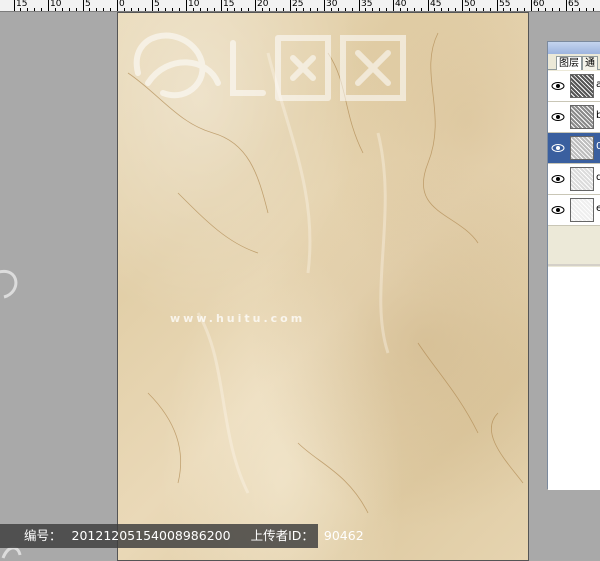  Describe the element at coordinates (307, 535) in the screenshot. I see `uploader-text: 上传者ID： 90462` at that location.